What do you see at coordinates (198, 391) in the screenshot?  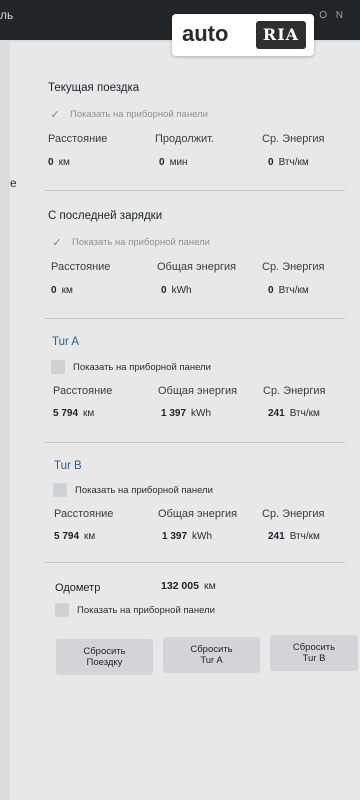 I see `trip-a-energy-total-label: Общая энергия` at bounding box center [198, 391].